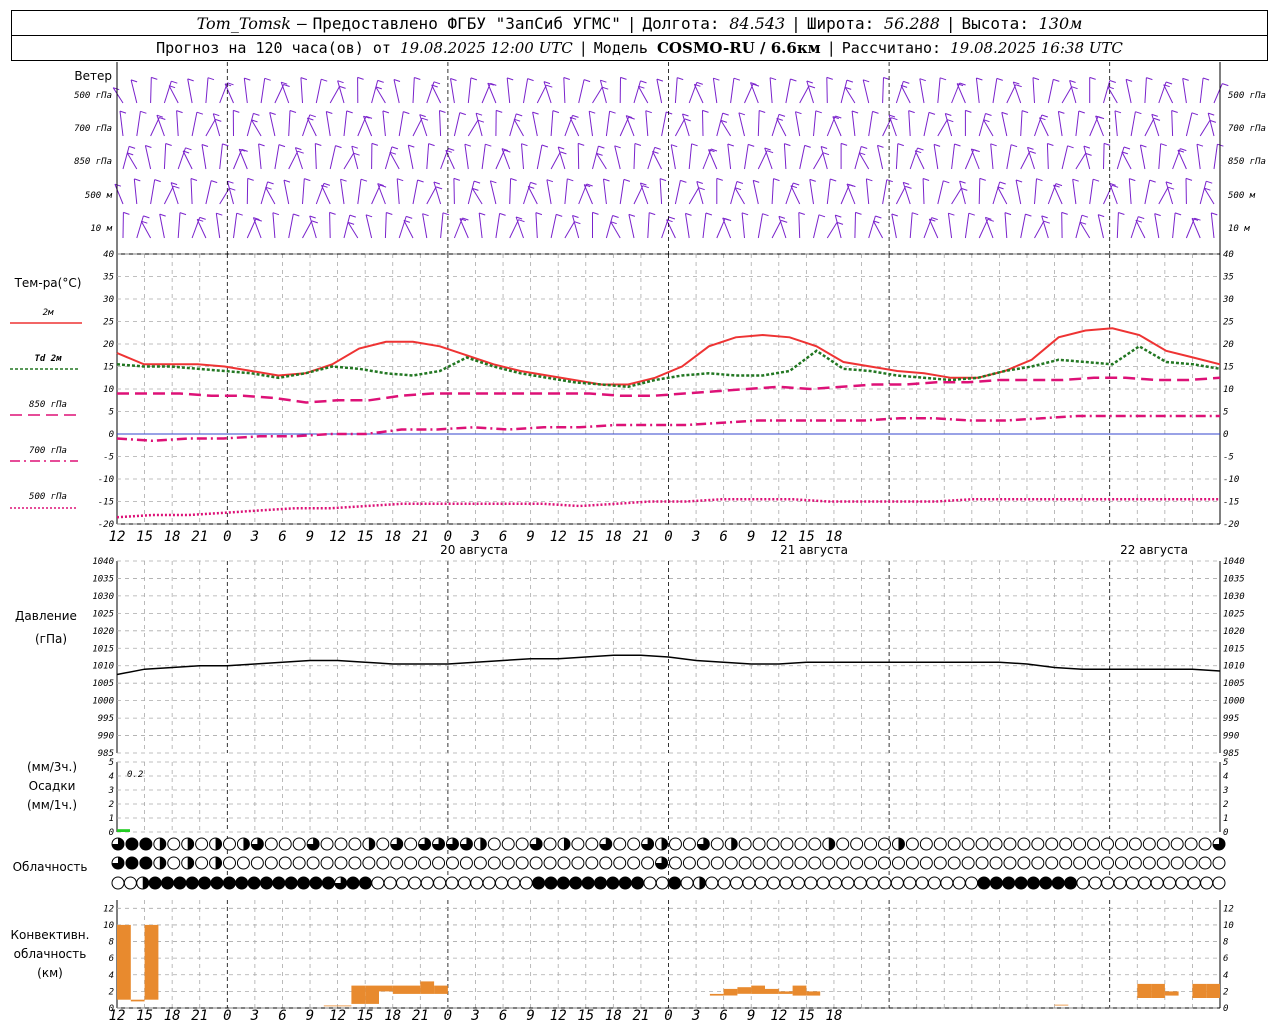 This screenshot has width=1280, height=1024. I want to click on y-tick-label: 8, so click(111, 943).